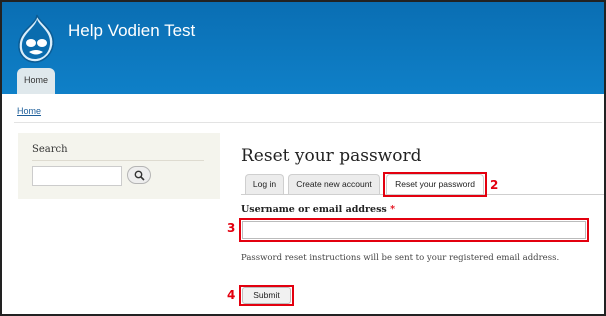 This screenshot has width=606, height=316. What do you see at coordinates (36, 38) in the screenshot?
I see `drupal-logo-icon` at bounding box center [36, 38].